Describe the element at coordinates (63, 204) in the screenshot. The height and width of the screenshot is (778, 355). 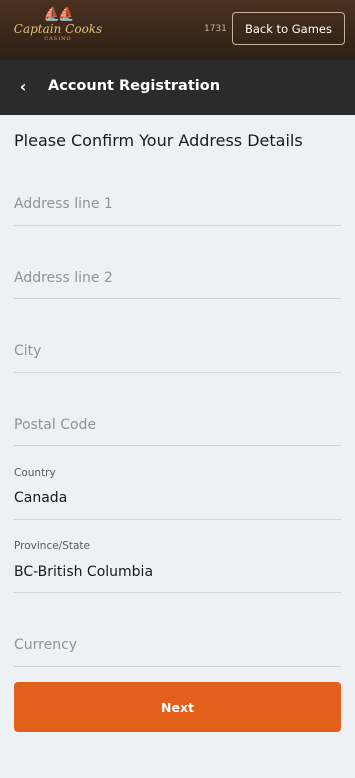
I see `address-line-1-placeholder: Address line 1` at that location.